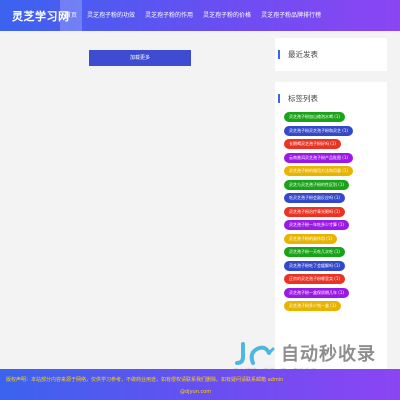 The width and height of the screenshot is (400, 400). Describe the element at coordinates (316, 292) in the screenshot. I see `tag-item: 灵芝孢子粉一盒保质期几年 (1)` at that location.